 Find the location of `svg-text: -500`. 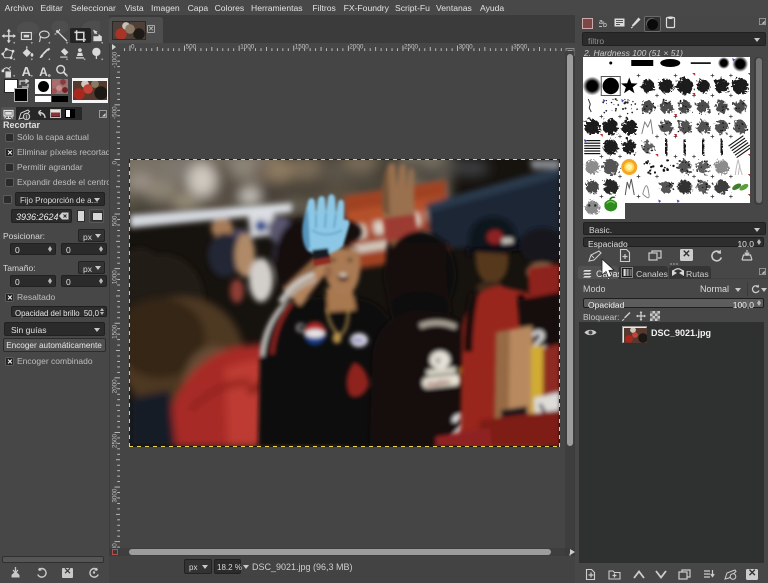

svg-text: -500 is located at coordinates (115, 112).